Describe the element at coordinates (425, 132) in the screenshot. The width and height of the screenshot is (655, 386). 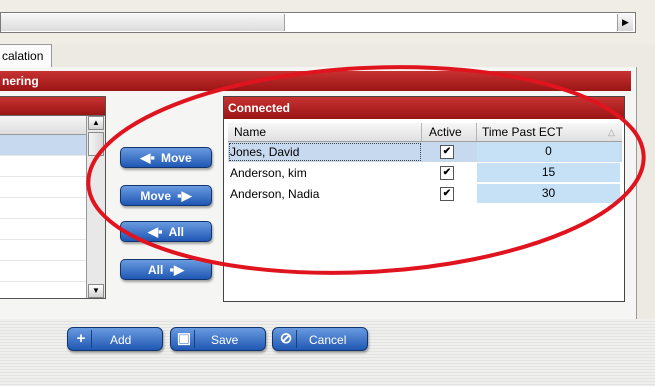
I see `connected-column-header: Name Active Time Past ECT △` at that location.